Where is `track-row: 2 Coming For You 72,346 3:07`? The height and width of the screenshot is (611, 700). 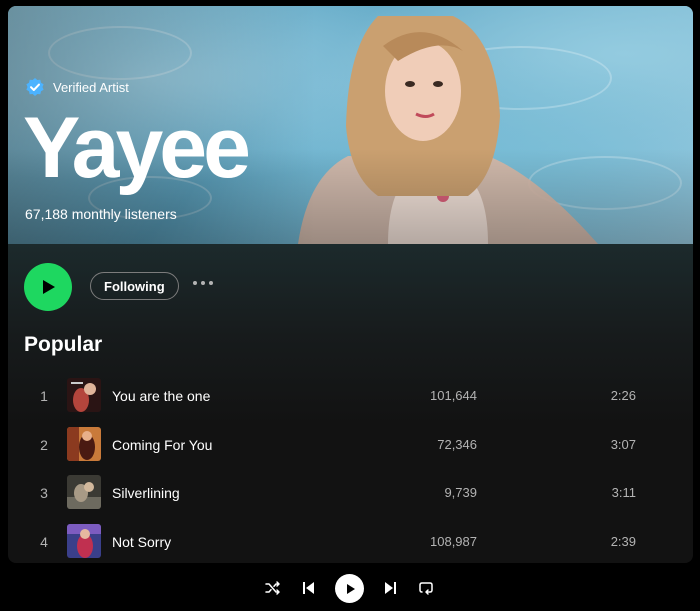
track-row: 2 Coming For You 72,346 3:07 is located at coordinates (350, 445).